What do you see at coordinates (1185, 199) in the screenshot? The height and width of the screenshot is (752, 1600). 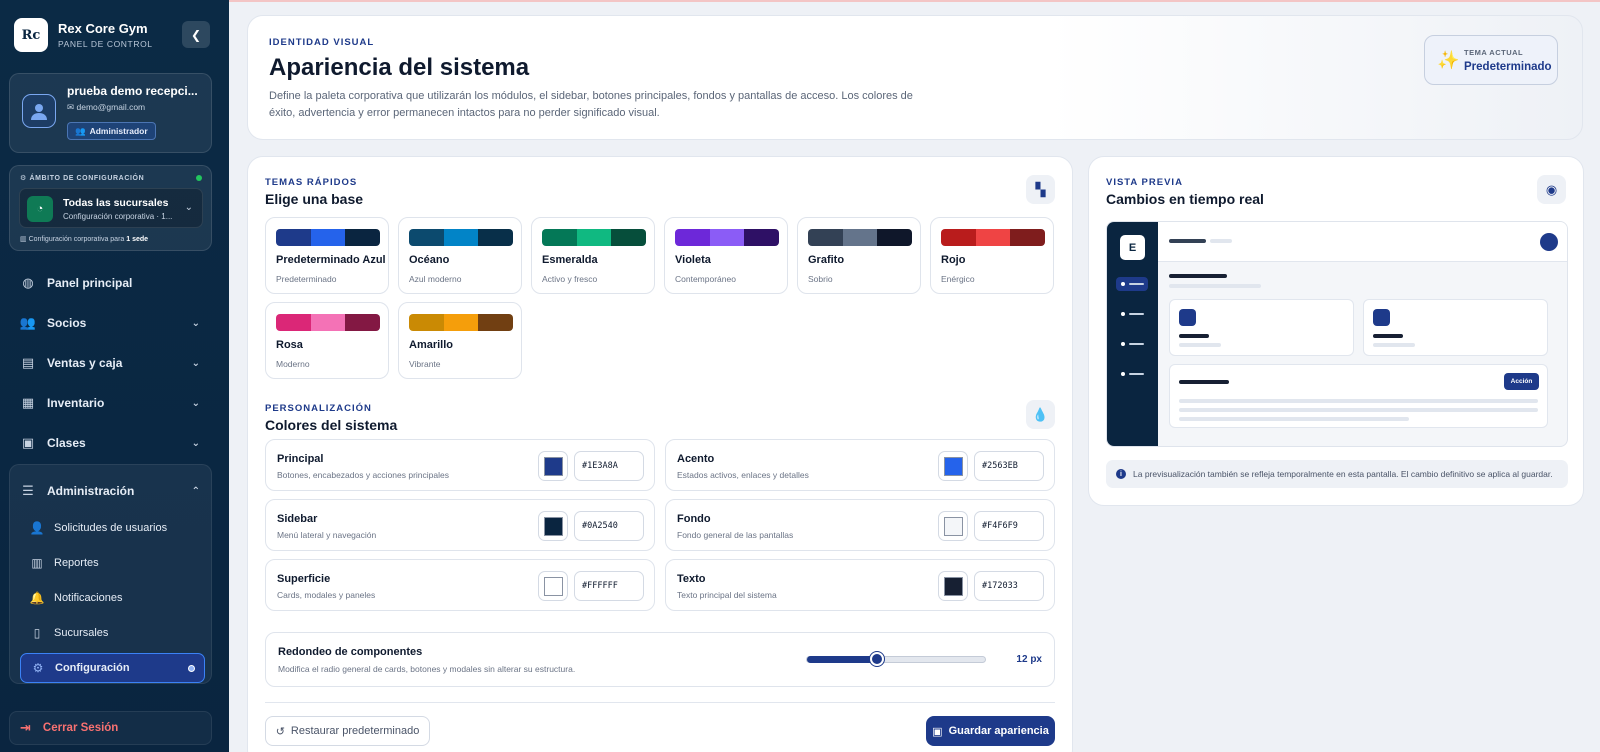 I see `preview-title: Cambios en tiempo real` at bounding box center [1185, 199].